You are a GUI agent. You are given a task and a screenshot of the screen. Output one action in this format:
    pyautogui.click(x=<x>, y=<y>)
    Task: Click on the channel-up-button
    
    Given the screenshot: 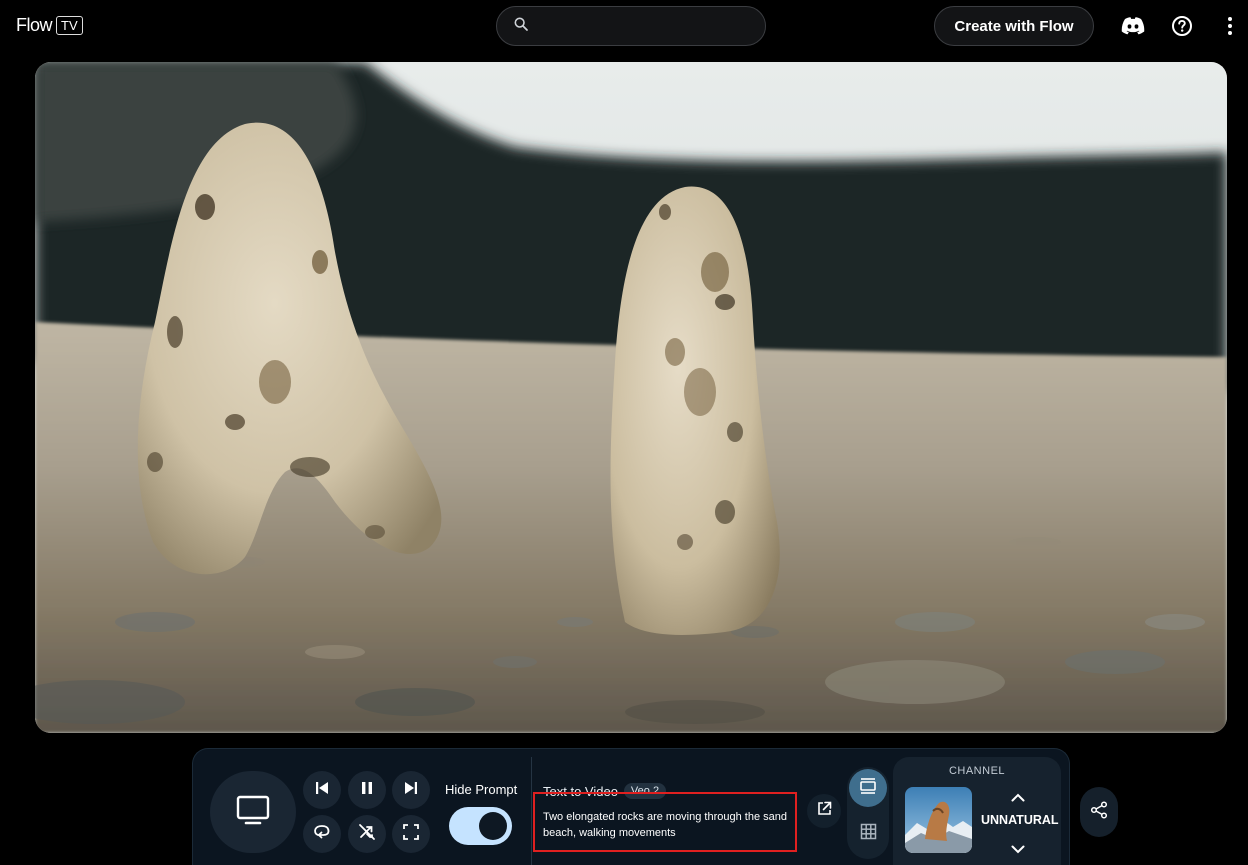 What is the action you would take?
    pyautogui.click(x=1018, y=798)
    